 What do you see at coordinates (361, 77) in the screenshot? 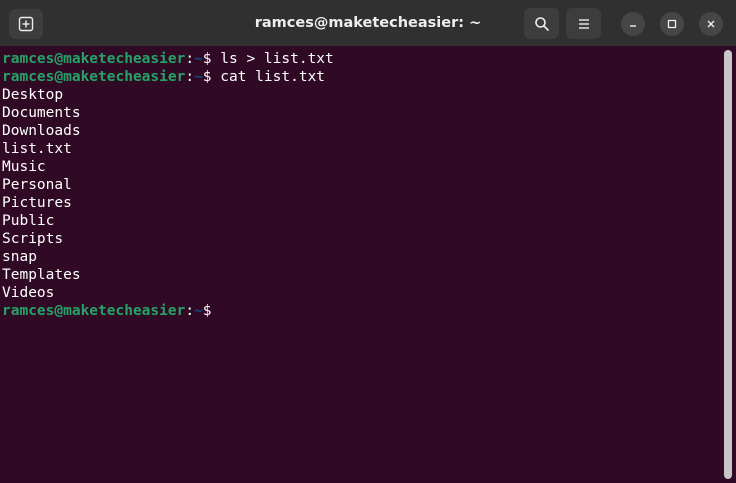
I see `command-line: ramces@maketecheasier:~$ cat list.txt` at bounding box center [361, 77].